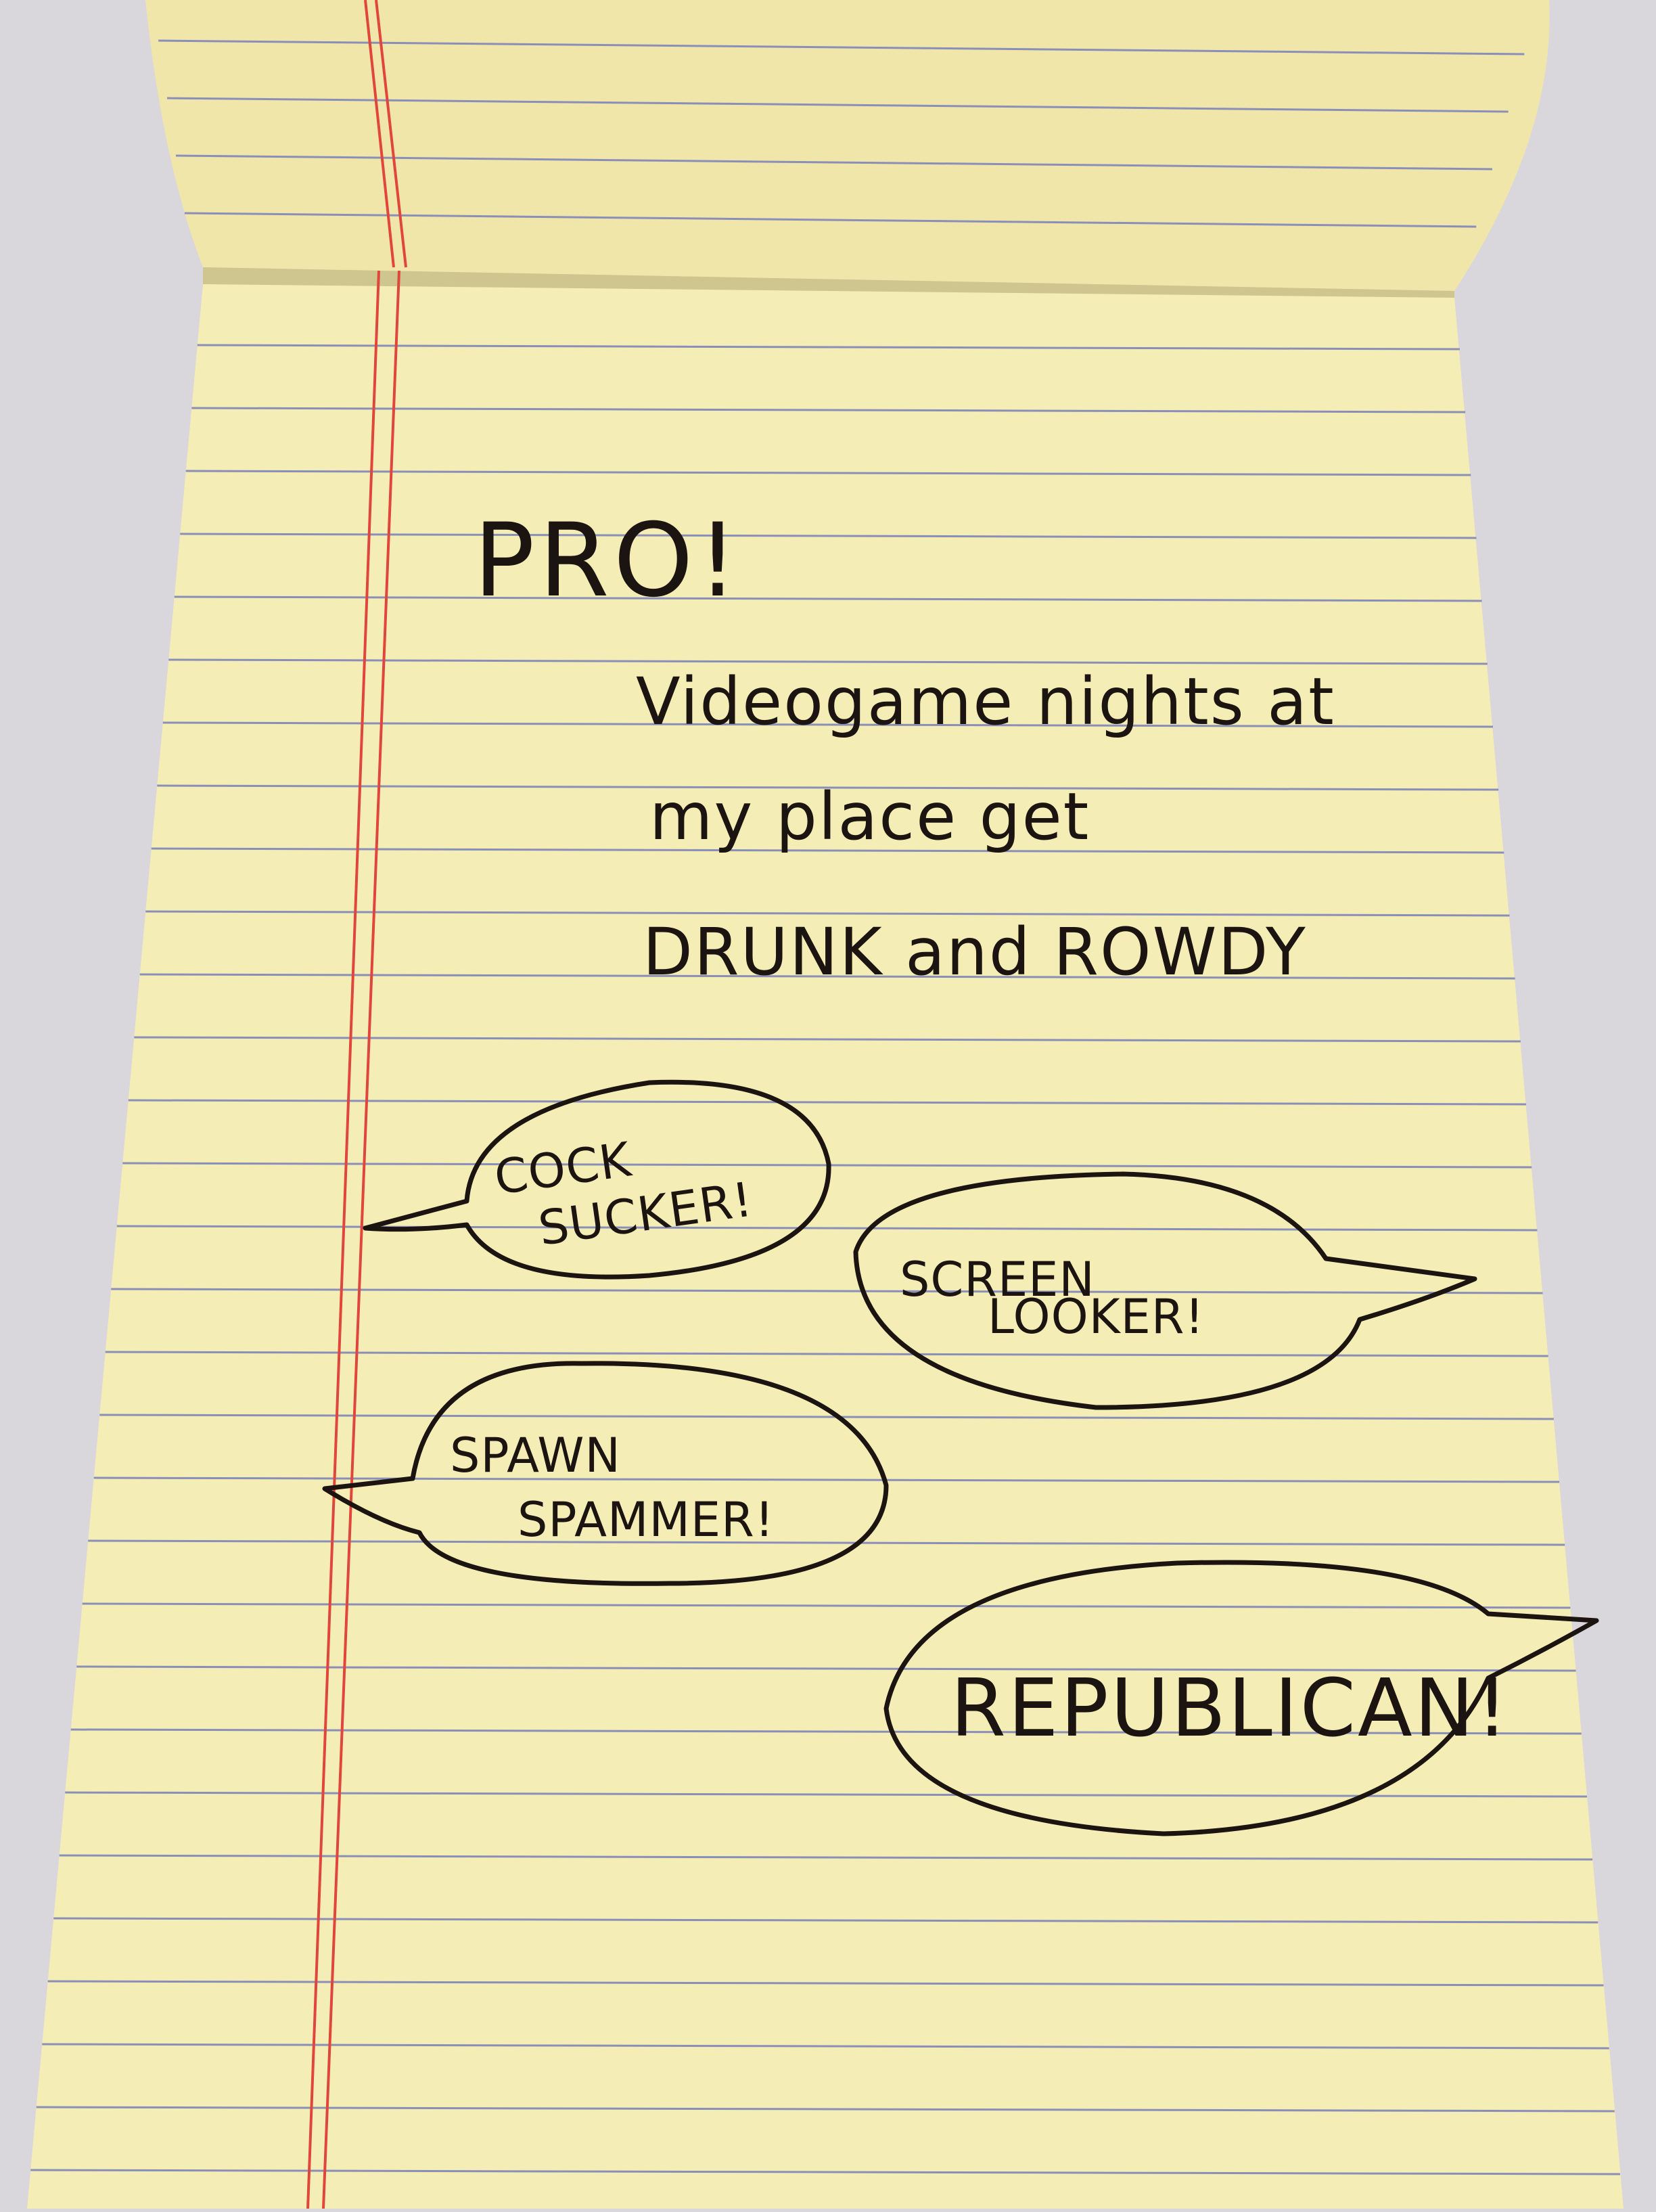  I want to click on bubble-3-line-2: SPAMMER!, so click(646, 1520).